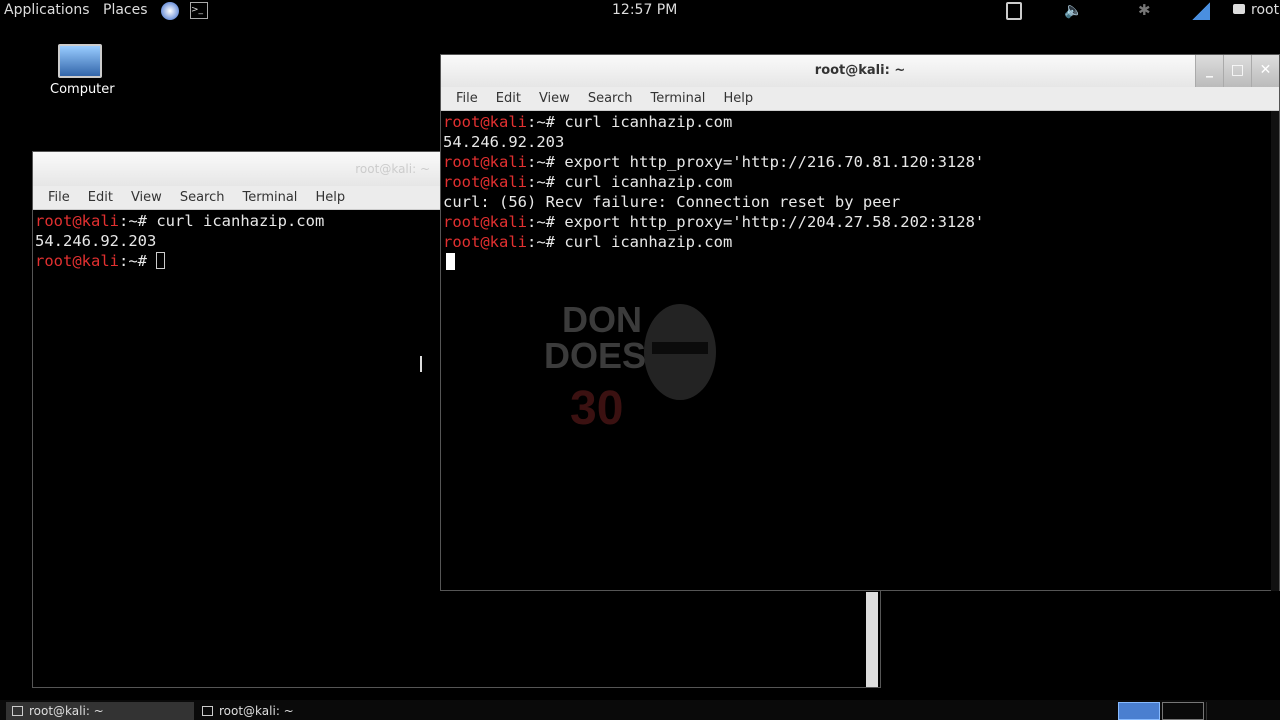  Describe the element at coordinates (595, 355) in the screenshot. I see `svg-text: DOES` at that location.